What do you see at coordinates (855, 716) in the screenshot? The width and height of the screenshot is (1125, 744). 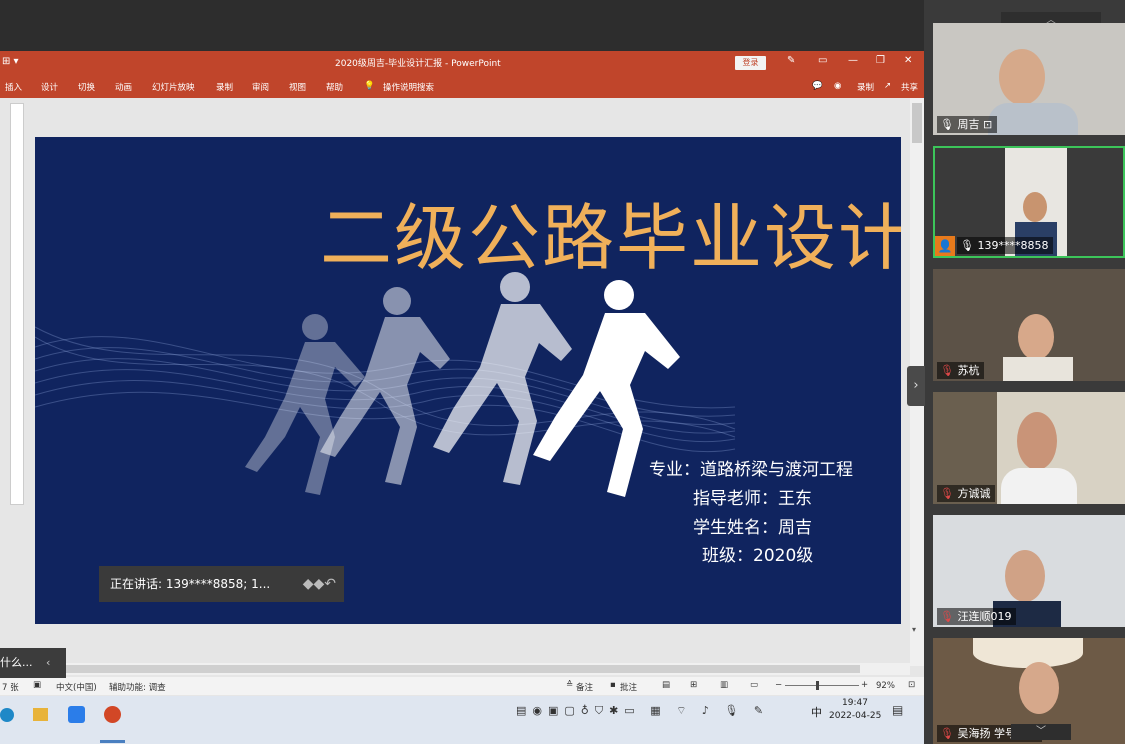 I see `clock-date: 2022-04-25` at bounding box center [855, 716].